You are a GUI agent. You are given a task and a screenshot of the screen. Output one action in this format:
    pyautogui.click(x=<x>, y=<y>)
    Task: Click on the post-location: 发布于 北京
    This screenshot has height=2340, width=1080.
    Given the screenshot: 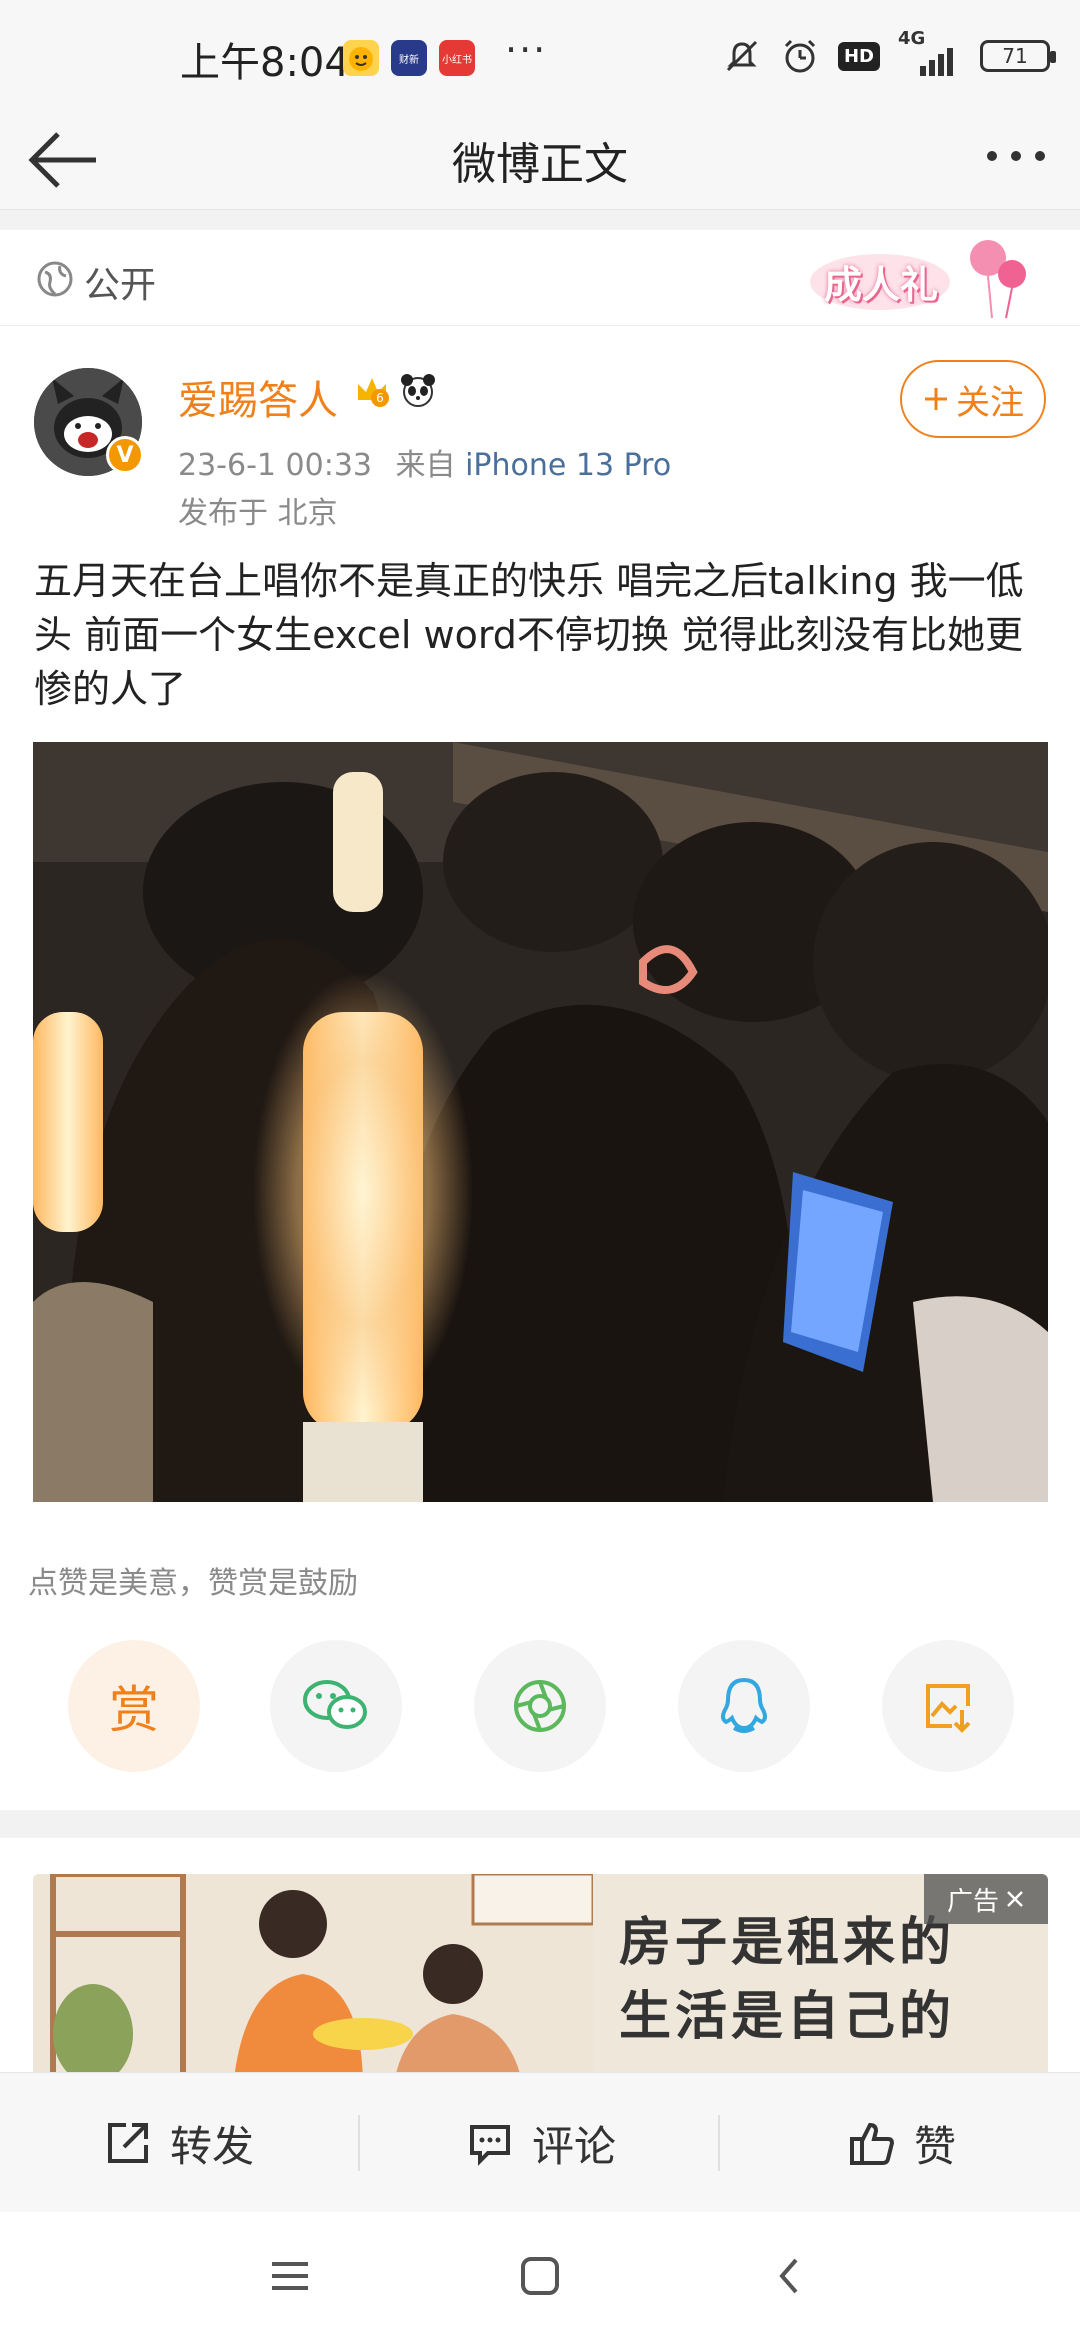 What is the action you would take?
    pyautogui.click(x=258, y=513)
    